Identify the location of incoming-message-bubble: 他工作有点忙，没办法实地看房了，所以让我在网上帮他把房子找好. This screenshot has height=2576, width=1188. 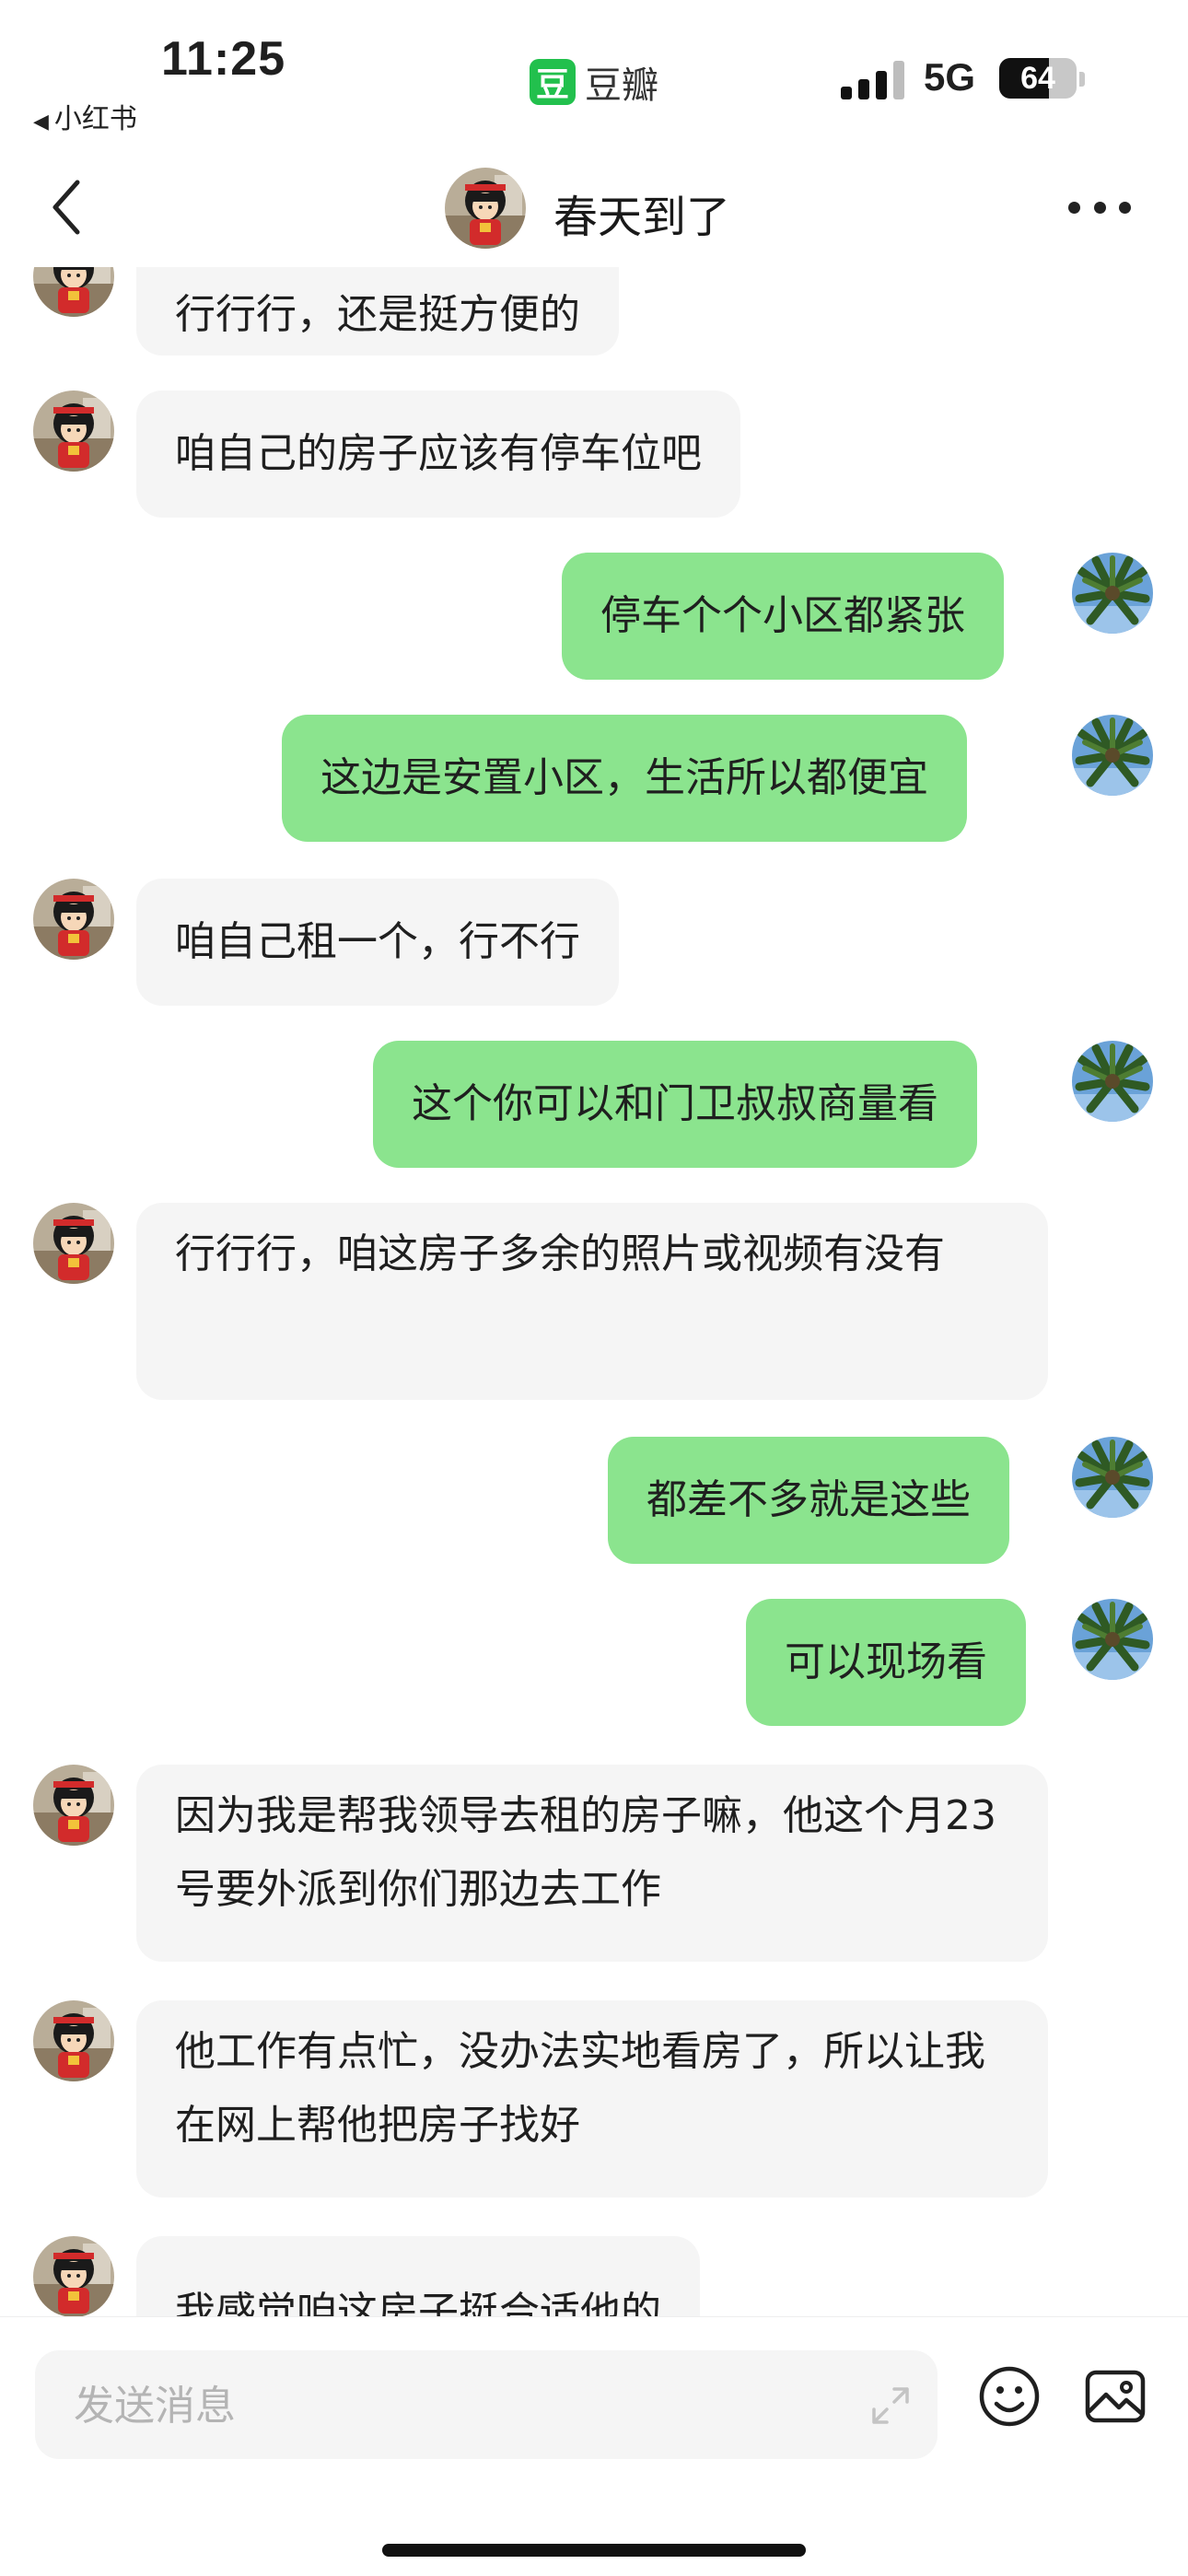
(592, 2098).